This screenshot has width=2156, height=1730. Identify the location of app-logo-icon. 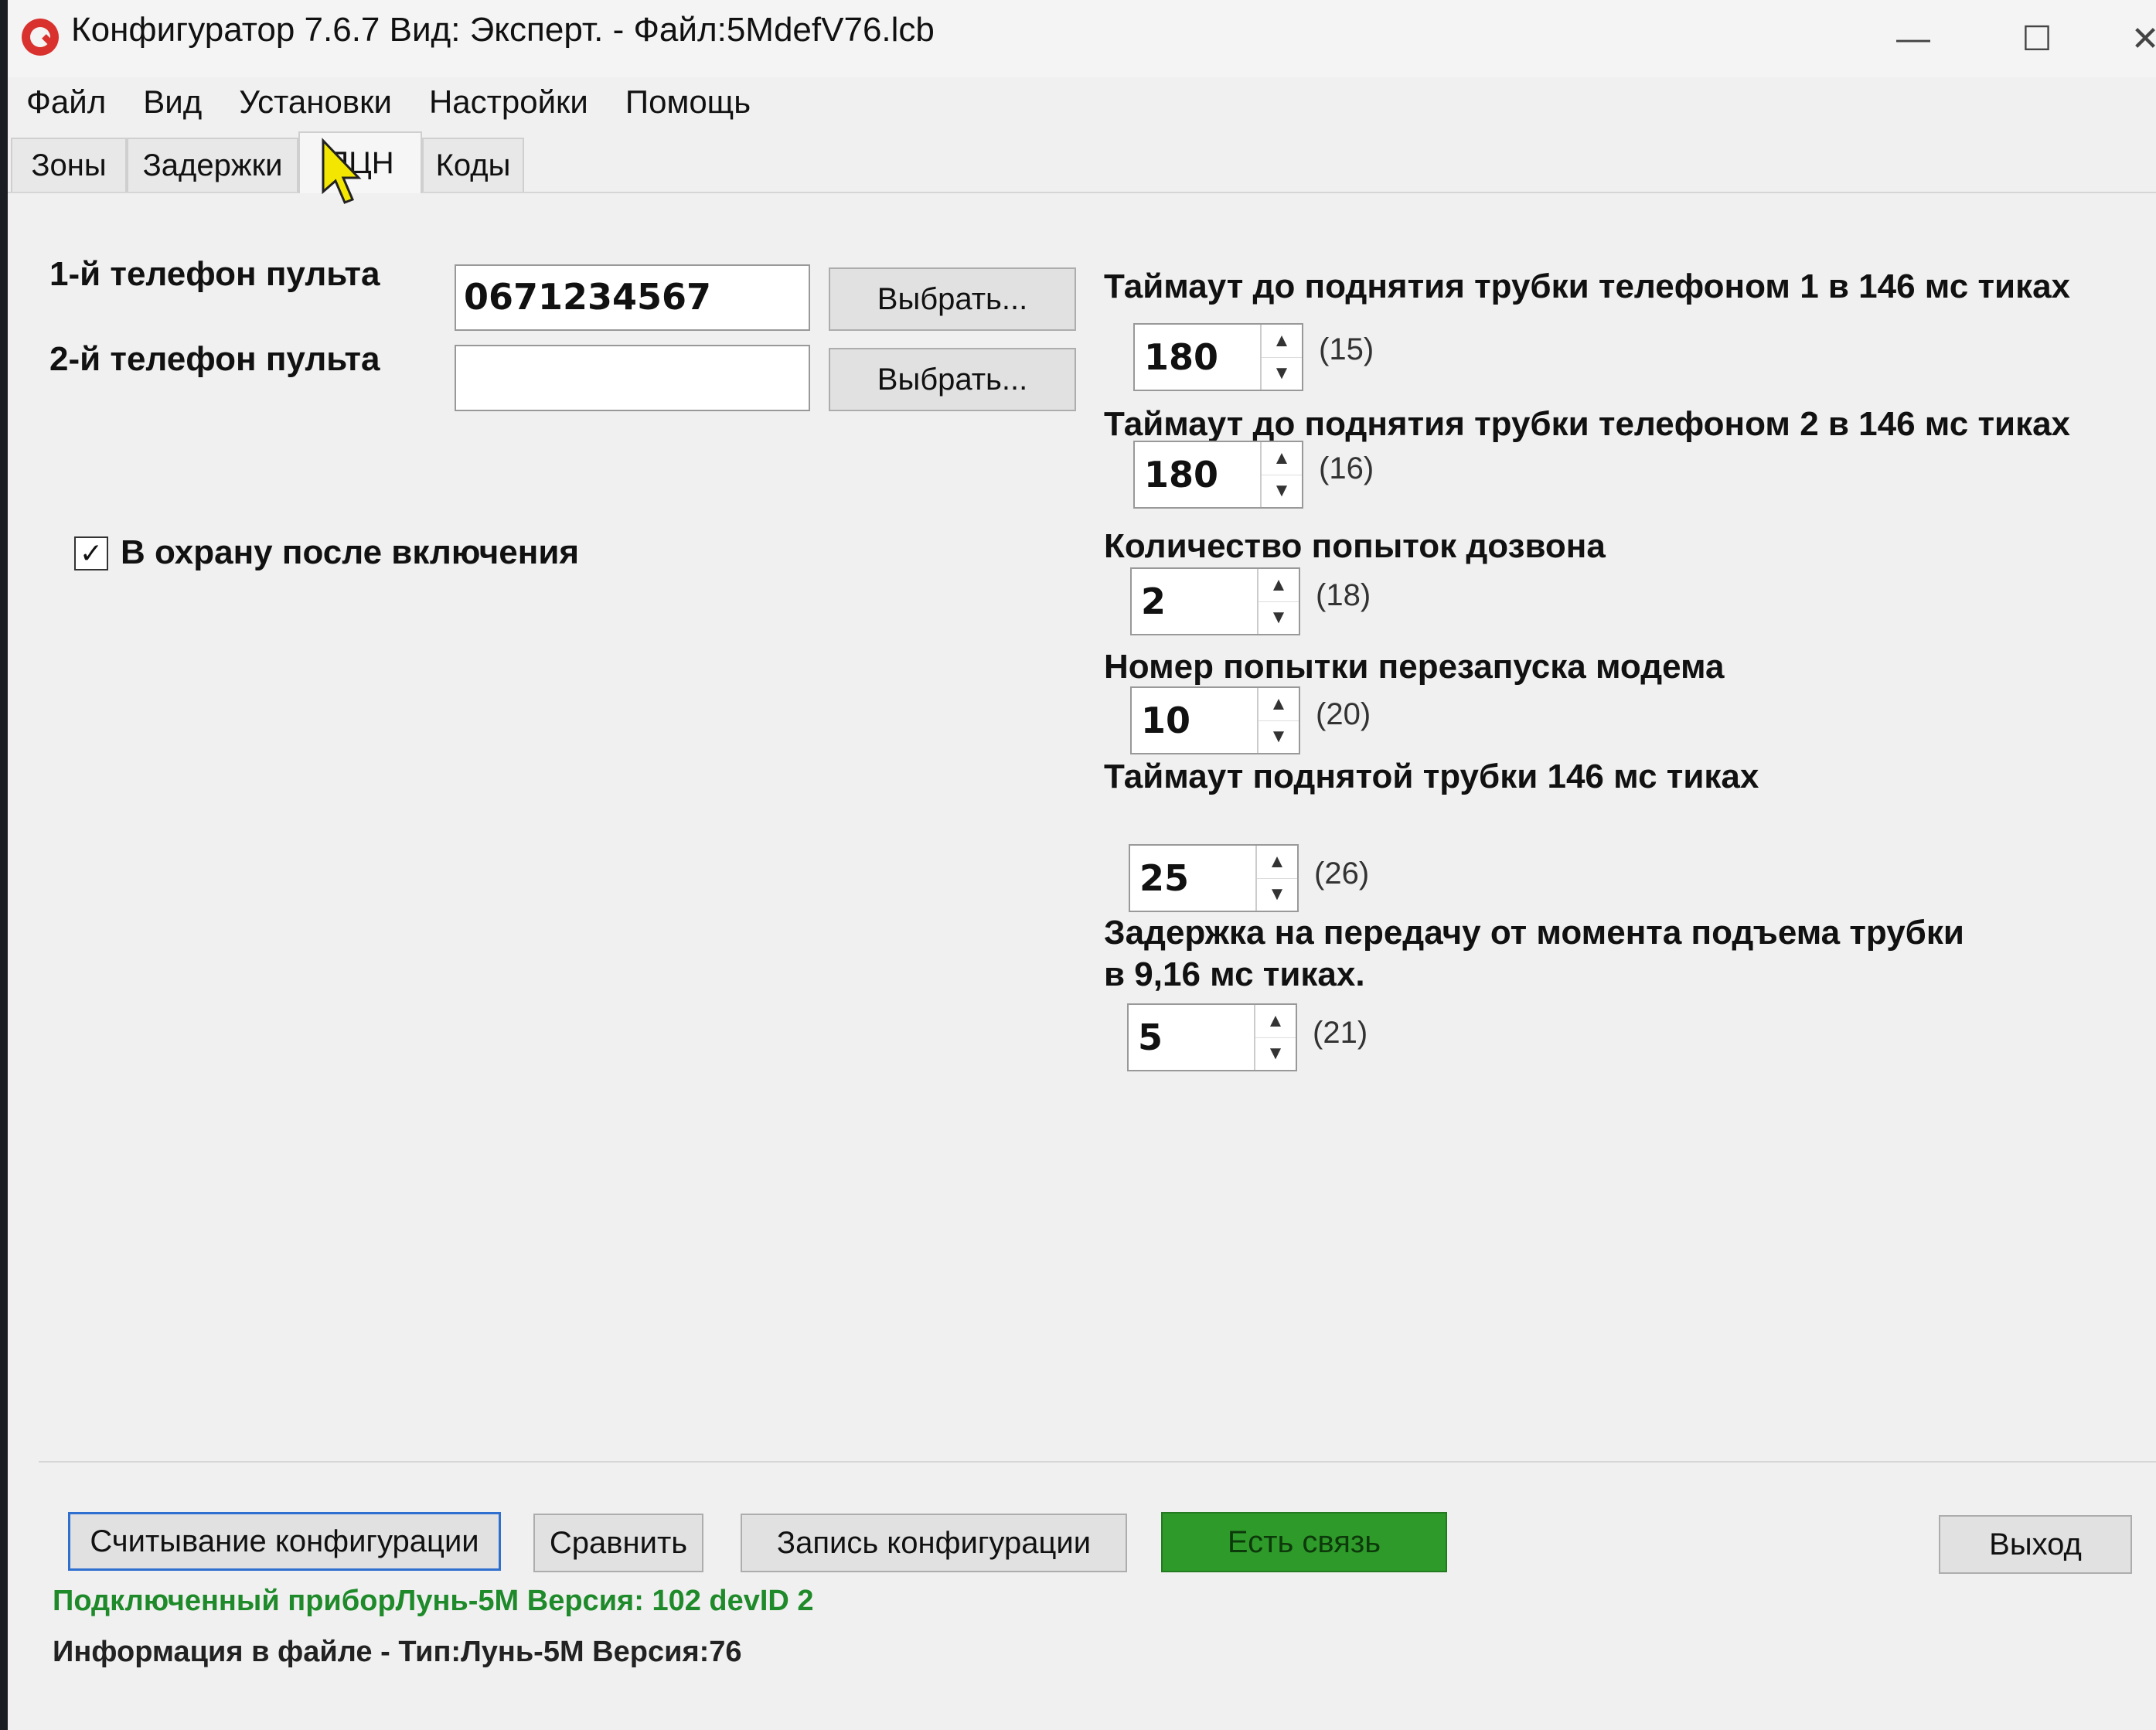
(40, 37).